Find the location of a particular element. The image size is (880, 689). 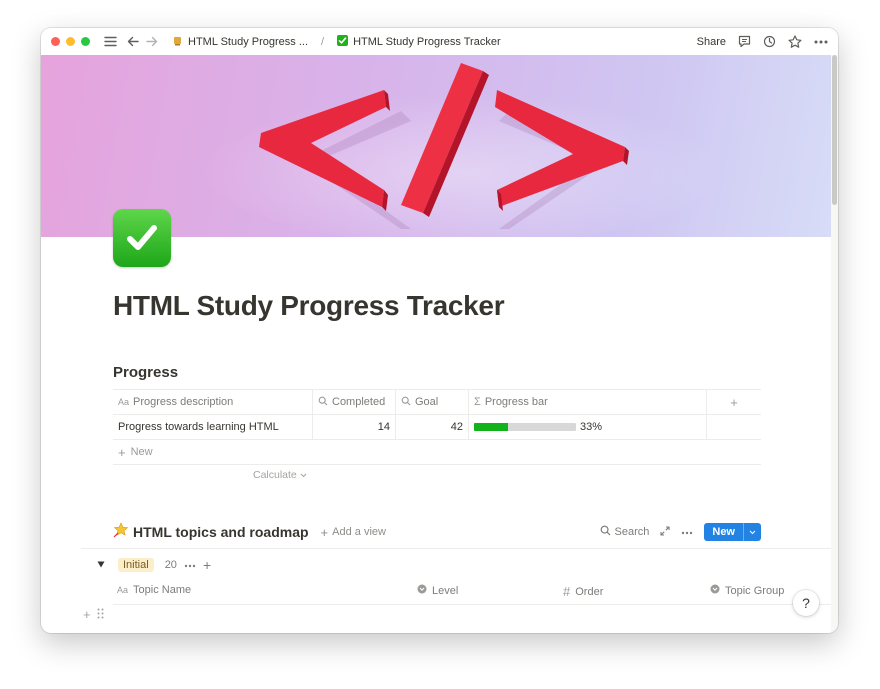

database-search-button: Search is located at coordinates (625, 532).